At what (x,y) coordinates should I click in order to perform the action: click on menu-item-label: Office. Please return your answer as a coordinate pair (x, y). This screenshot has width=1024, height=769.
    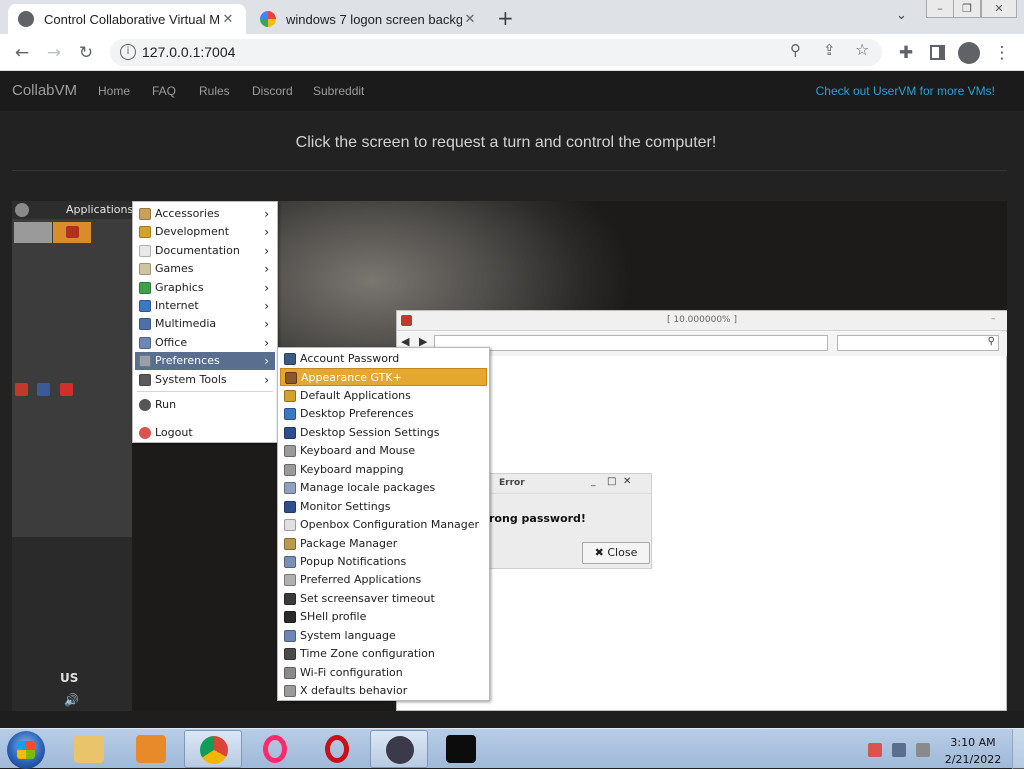
    Looking at the image, I should click on (171, 342).